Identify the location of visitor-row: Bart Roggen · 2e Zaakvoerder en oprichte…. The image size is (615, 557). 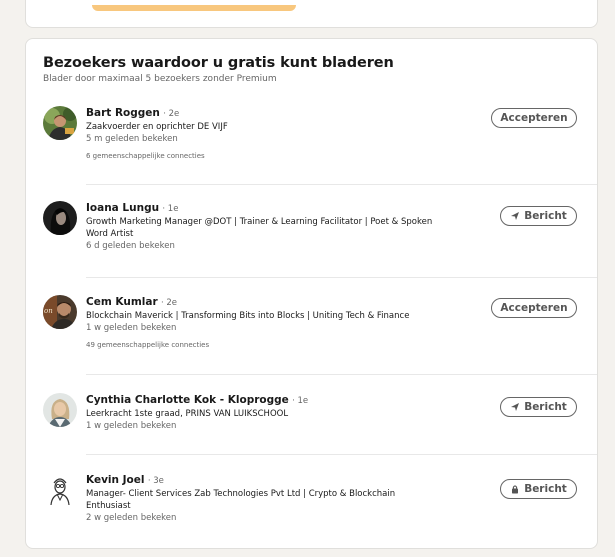
(311, 145).